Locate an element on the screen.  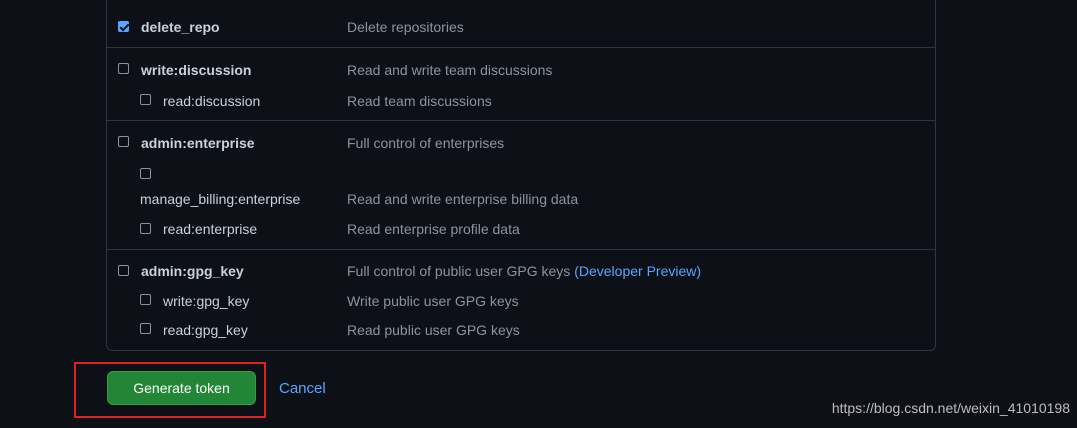
developer-preview-link: (Developer Preview) is located at coordinates (637, 271).